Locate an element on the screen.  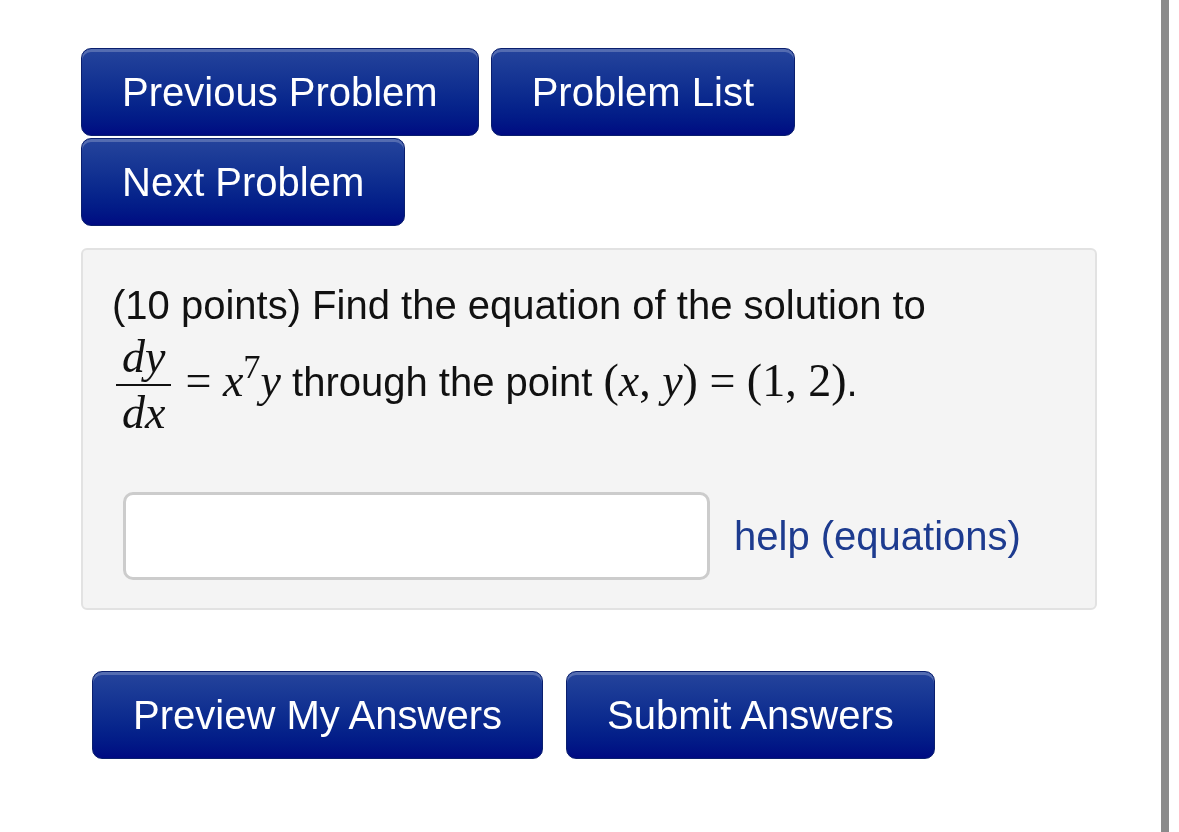
nav-button: Problem List is located at coordinates (642, 92).